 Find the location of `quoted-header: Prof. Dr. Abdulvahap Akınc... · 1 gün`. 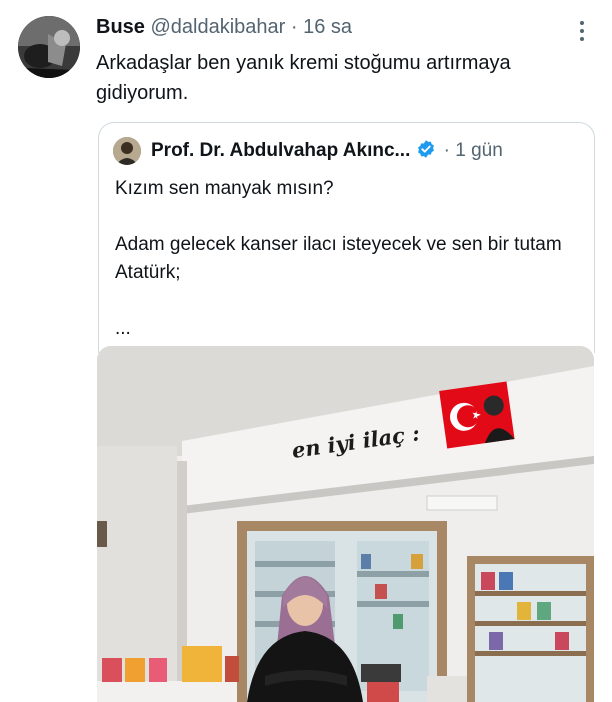

quoted-header: Prof. Dr. Abdulvahap Akınc... · 1 gün is located at coordinates (327, 151).